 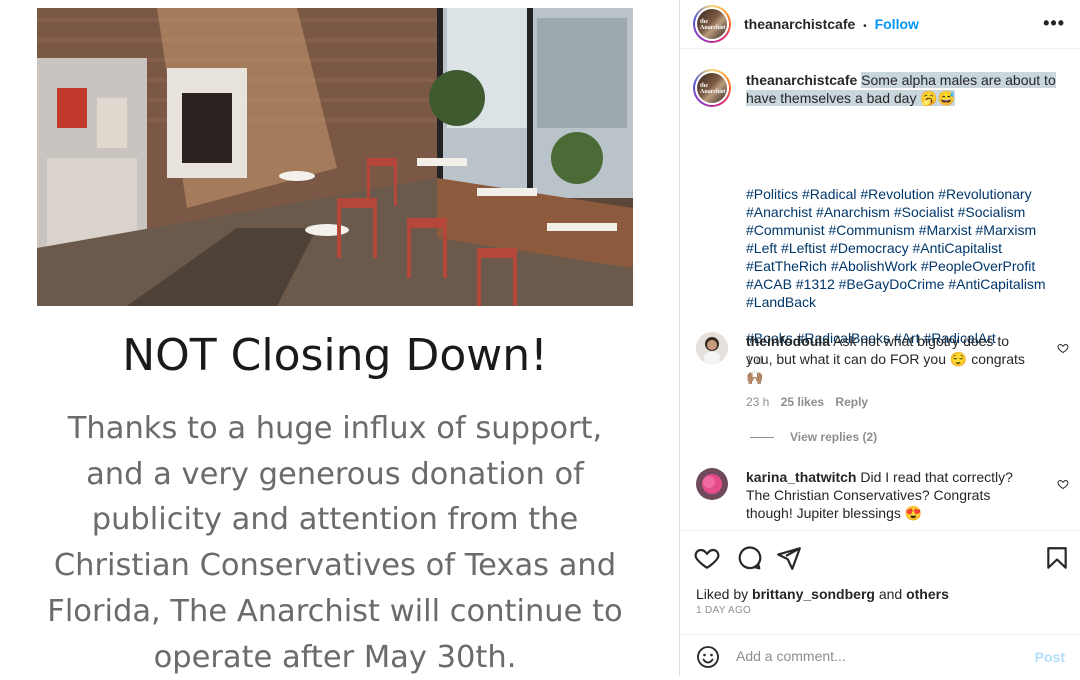 I want to click on comment-username: karina_thatwitch, so click(x=801, y=477).